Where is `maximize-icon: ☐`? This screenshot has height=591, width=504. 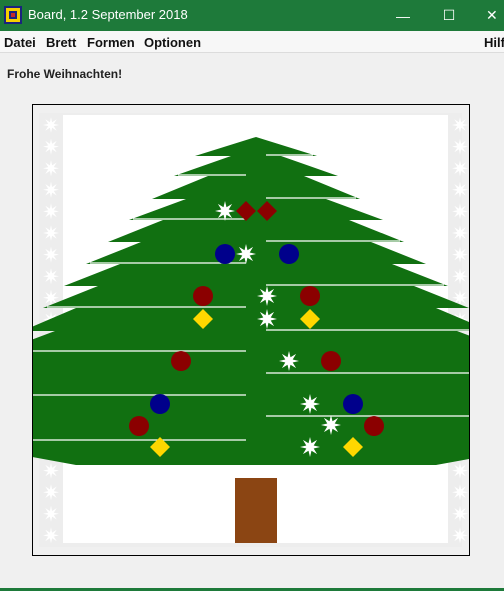
maximize-icon: ☐ is located at coordinates (449, 15).